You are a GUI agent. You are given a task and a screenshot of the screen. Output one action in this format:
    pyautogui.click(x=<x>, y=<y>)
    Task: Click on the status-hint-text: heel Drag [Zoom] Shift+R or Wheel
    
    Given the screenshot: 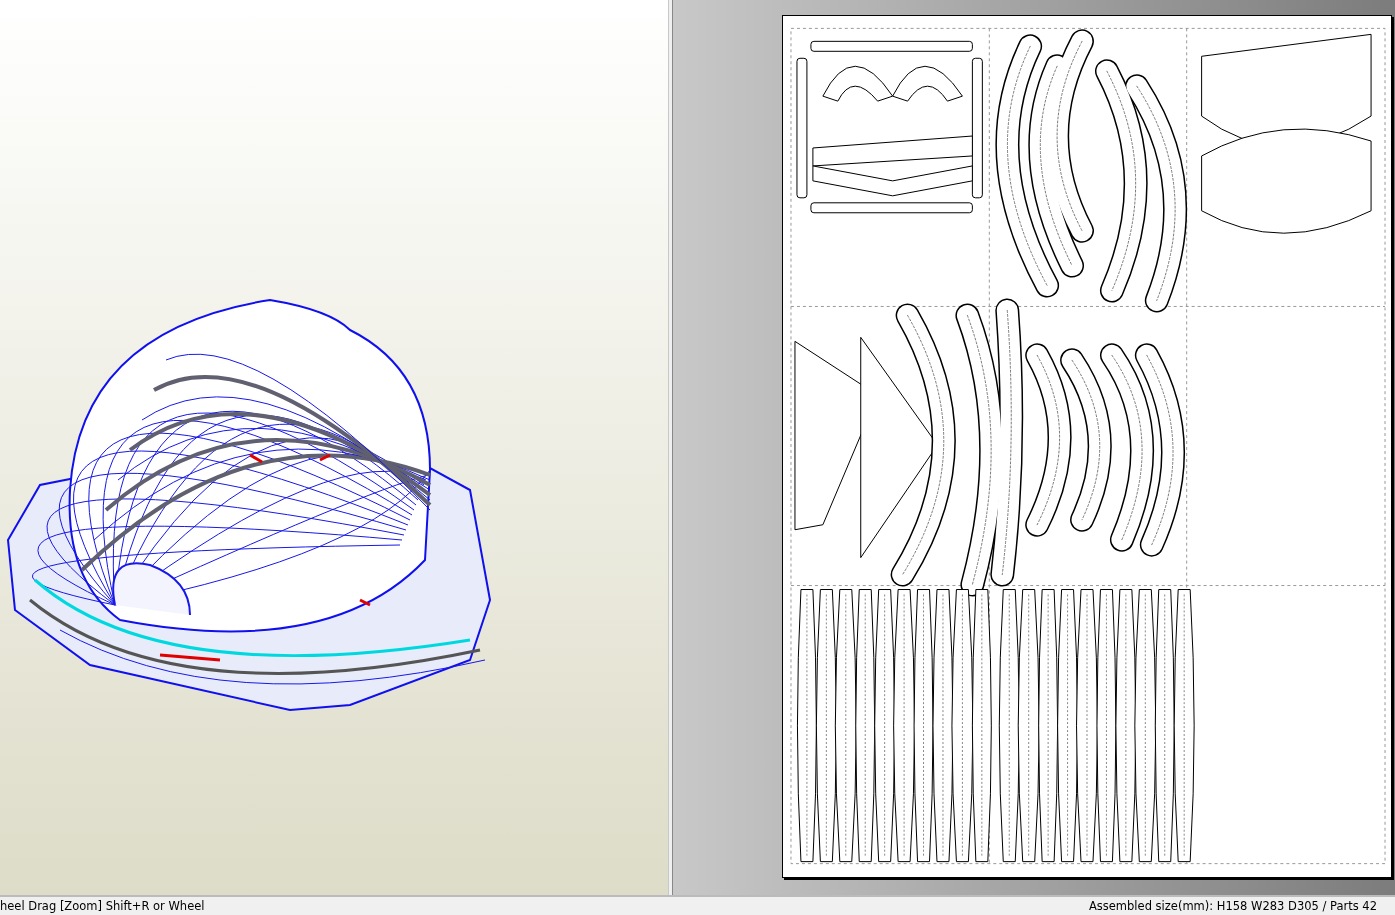 What is the action you would take?
    pyautogui.click(x=102, y=906)
    